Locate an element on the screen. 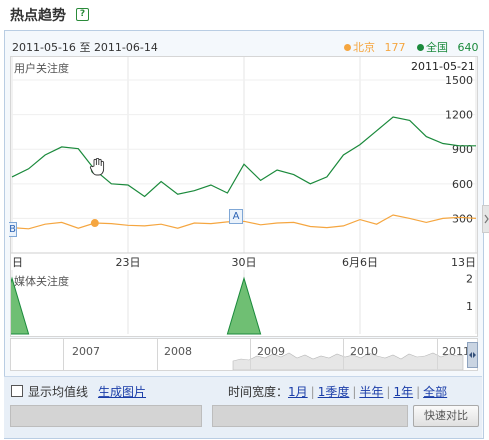 Image resolution: width=489 pixels, height=440 pixels. media-spike is located at coordinates (244, 305).